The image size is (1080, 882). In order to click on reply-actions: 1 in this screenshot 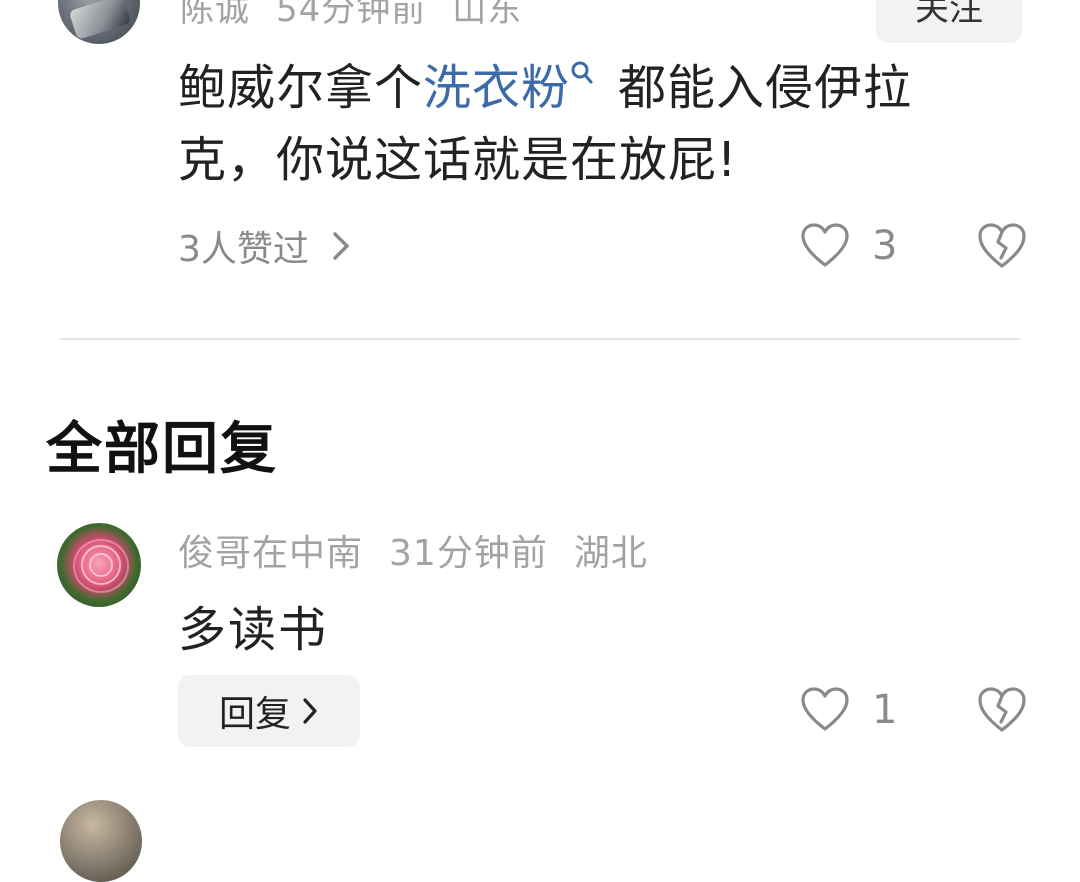, I will do `click(914, 710)`.